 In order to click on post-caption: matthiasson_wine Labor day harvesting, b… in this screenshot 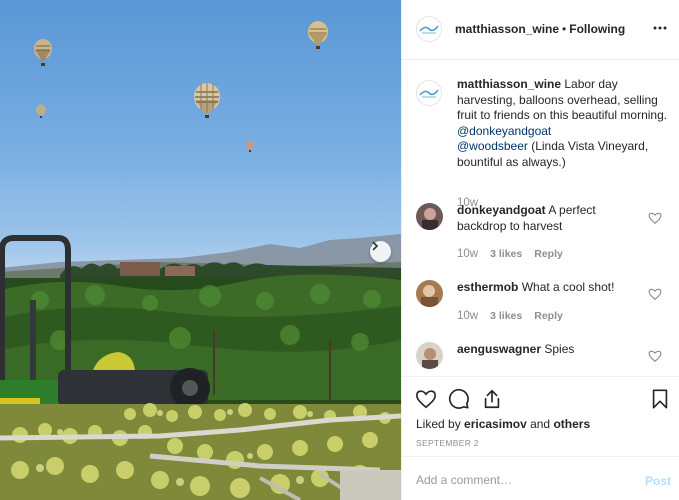, I will do `click(543, 143)`.